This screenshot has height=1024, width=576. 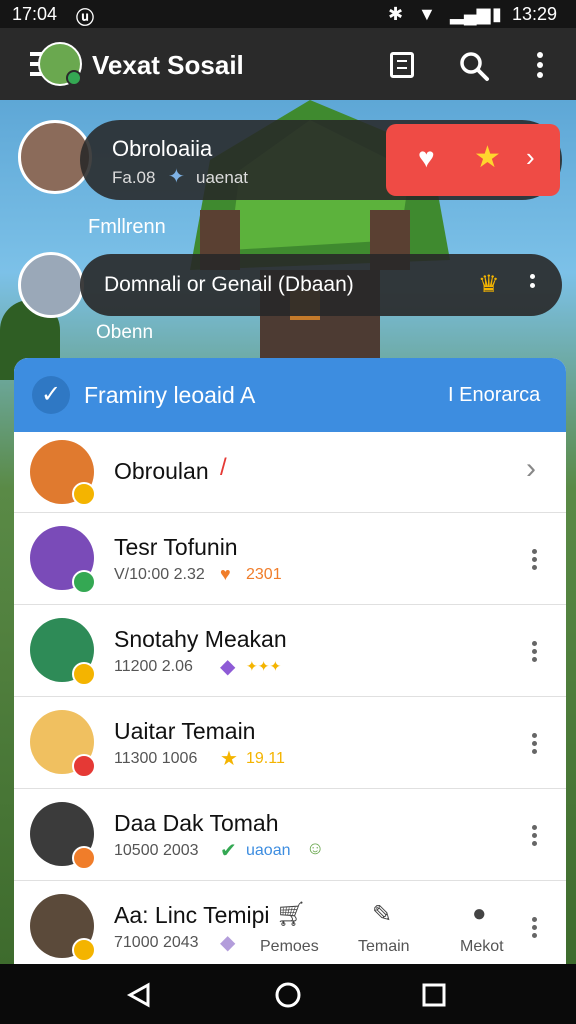 What do you see at coordinates (229, 284) in the screenshot?
I see `bubble2-text: Domnali or Genail (Dbaan)` at bounding box center [229, 284].